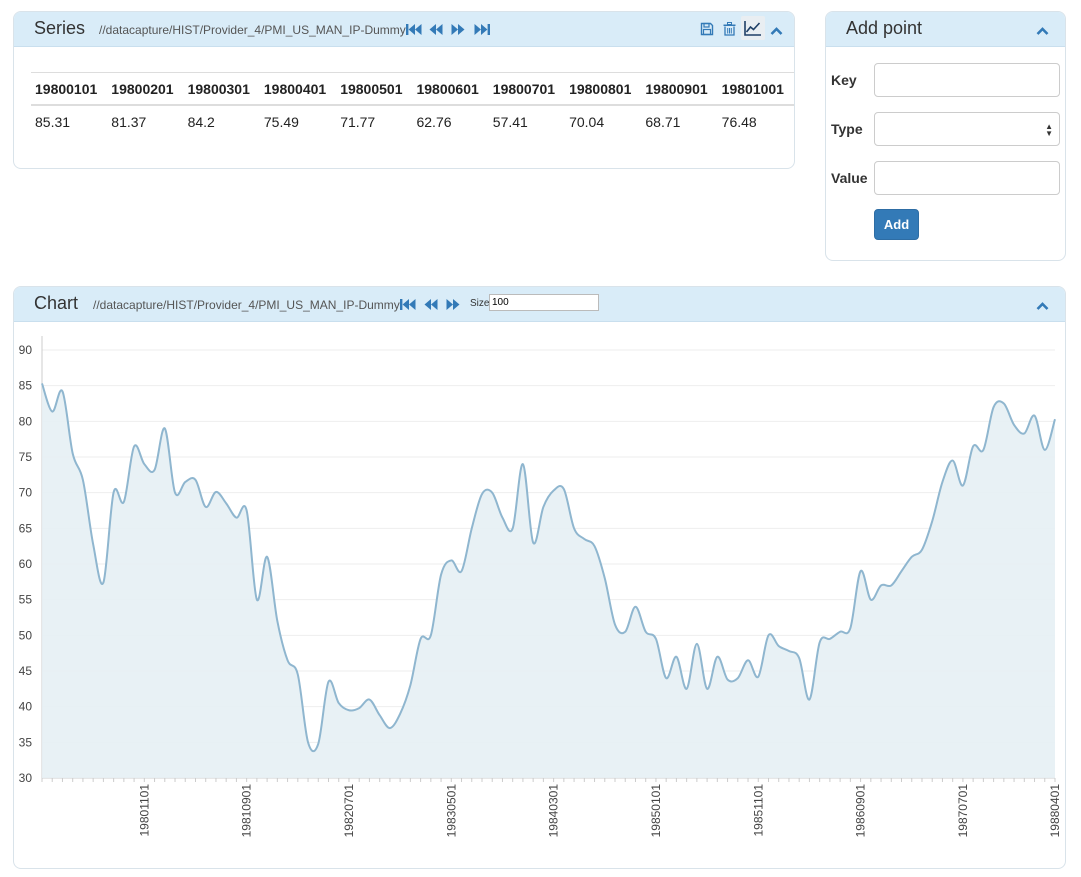 Image resolution: width=1081 pixels, height=877 pixels. I want to click on y-tick-label: 60, so click(26, 564).